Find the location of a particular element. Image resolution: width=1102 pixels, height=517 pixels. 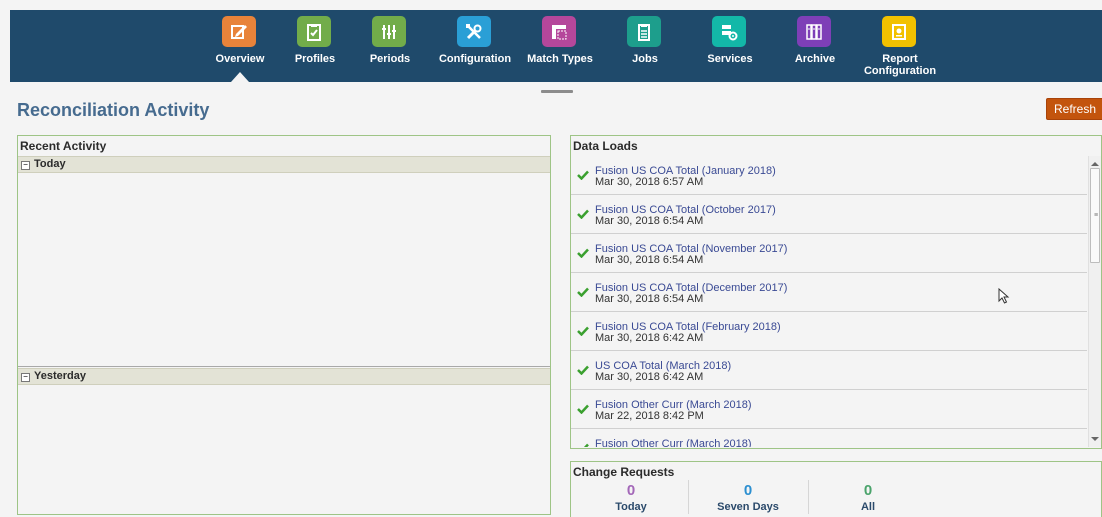

nav-periods: Periods is located at coordinates (390, 46).